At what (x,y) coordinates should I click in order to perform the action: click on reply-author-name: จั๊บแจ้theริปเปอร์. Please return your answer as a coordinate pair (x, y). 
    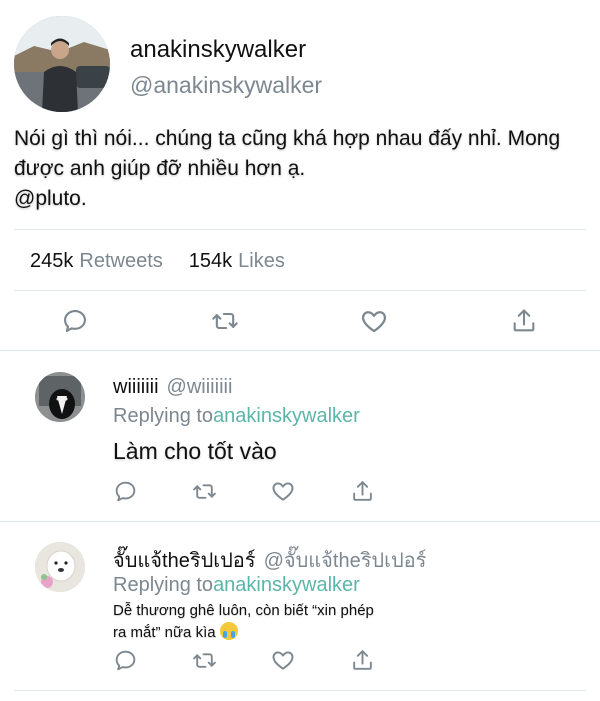
    Looking at the image, I should click on (184, 561).